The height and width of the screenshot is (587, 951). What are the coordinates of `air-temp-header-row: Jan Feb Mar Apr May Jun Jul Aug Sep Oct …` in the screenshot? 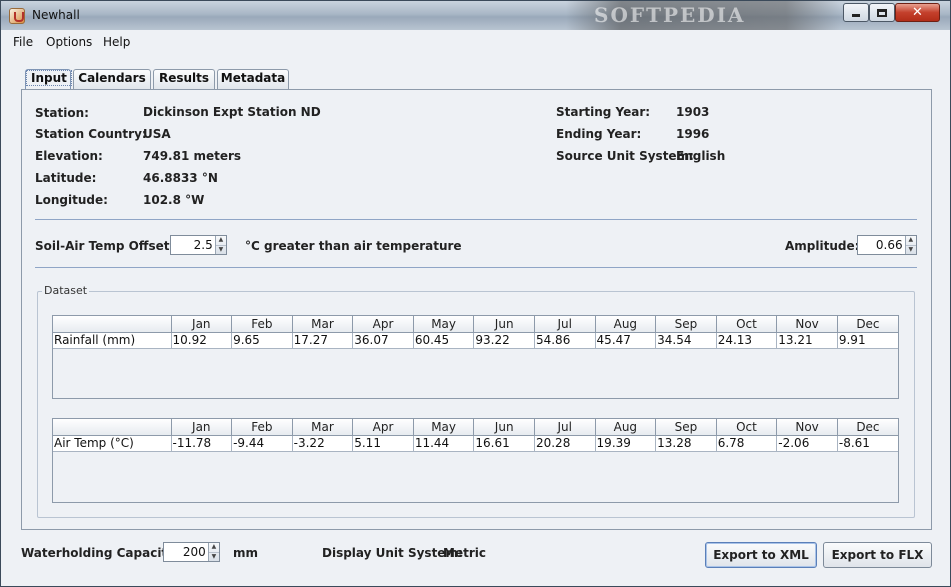 It's located at (475, 427).